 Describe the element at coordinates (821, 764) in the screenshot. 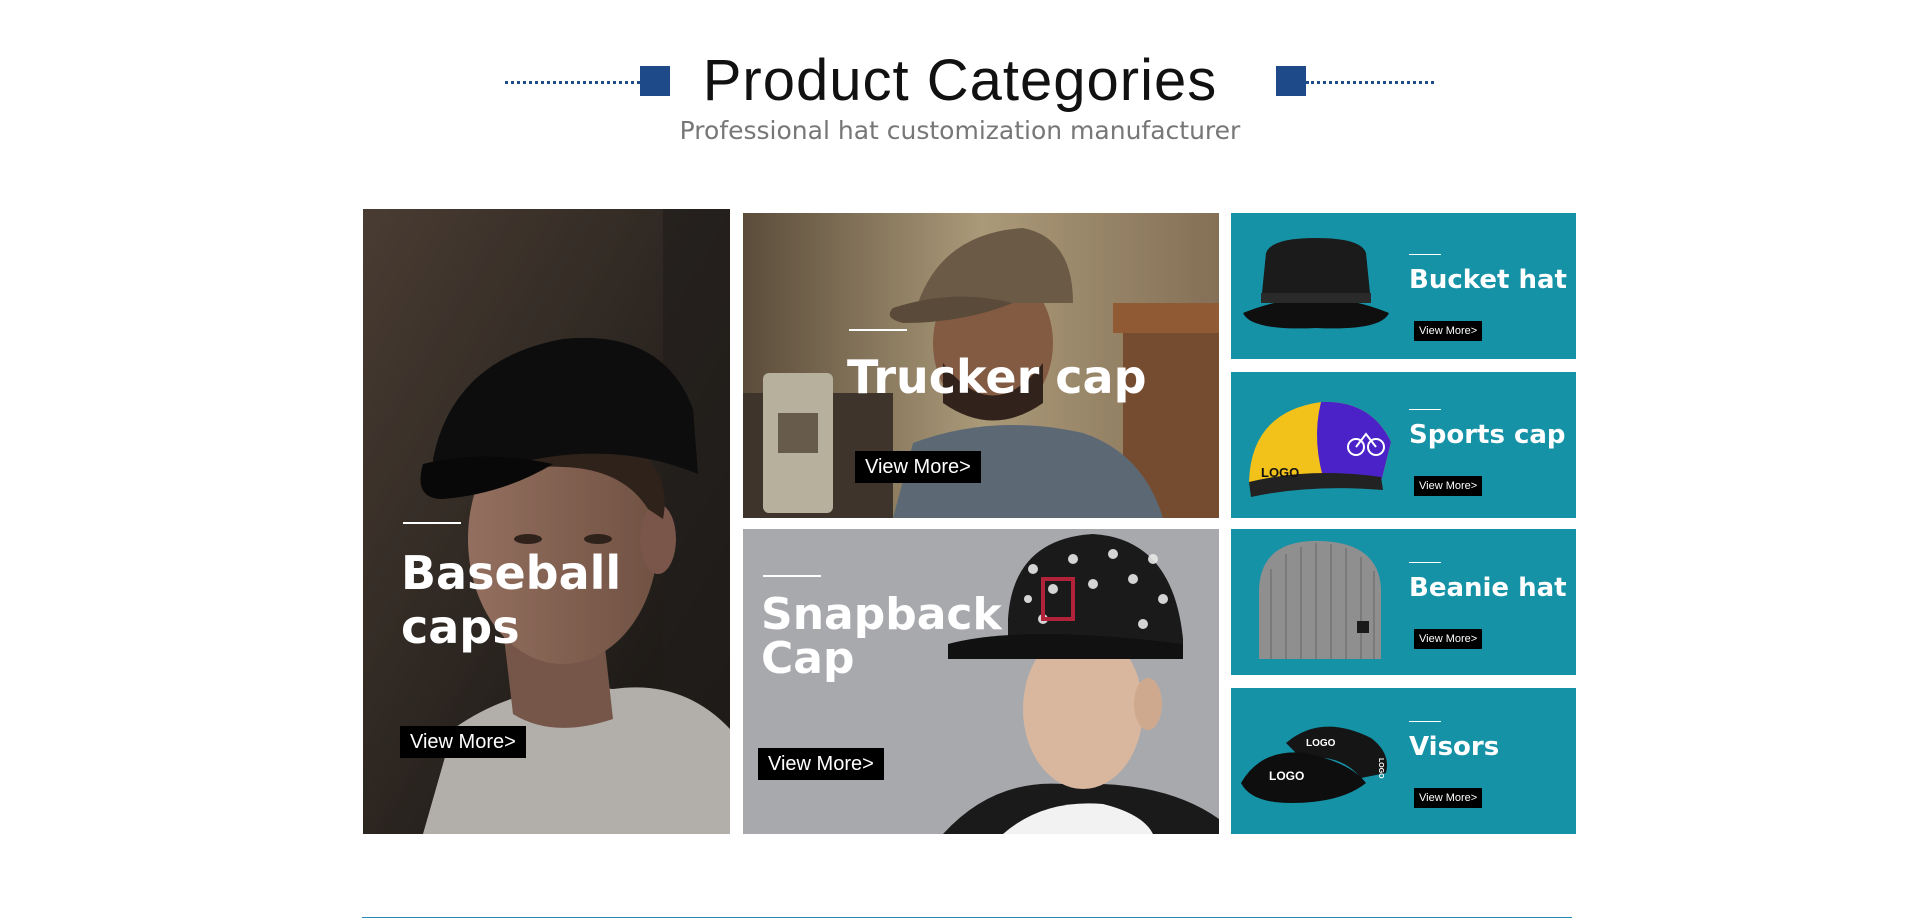

I see `snapback-cap-view-more-button: View More>` at that location.